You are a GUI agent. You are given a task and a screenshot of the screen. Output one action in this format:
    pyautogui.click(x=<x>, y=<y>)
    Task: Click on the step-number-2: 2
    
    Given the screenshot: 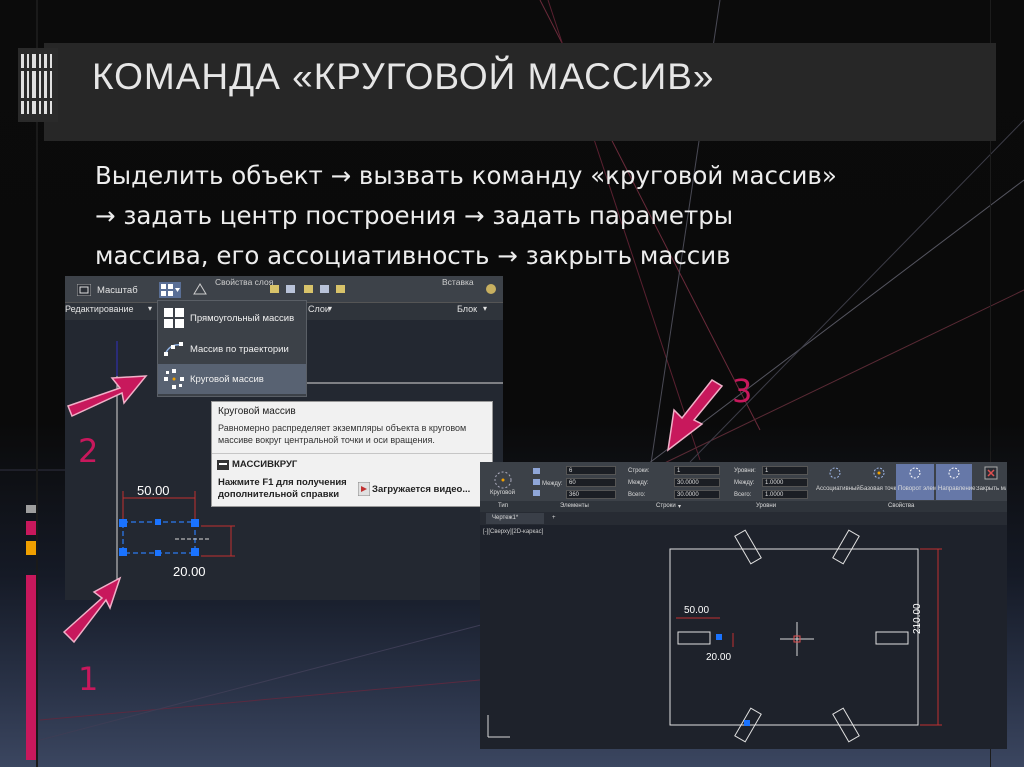 What is the action you would take?
    pyautogui.click(x=88, y=451)
    